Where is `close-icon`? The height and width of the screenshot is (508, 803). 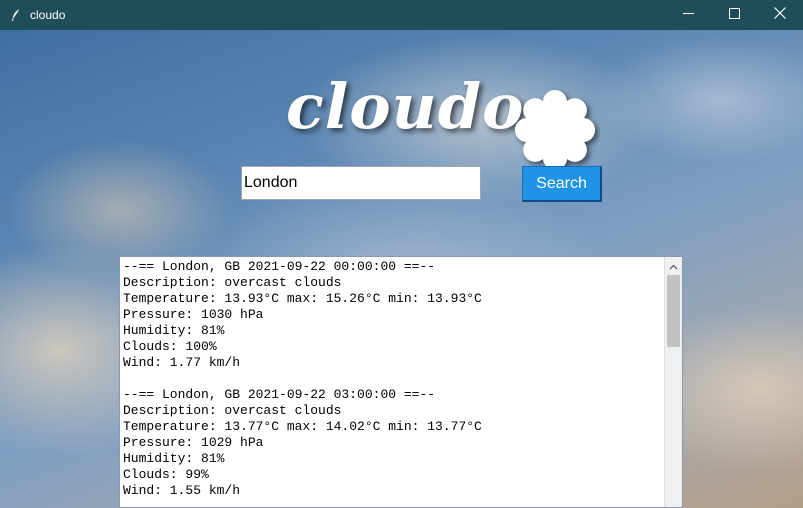 close-icon is located at coordinates (780, 15).